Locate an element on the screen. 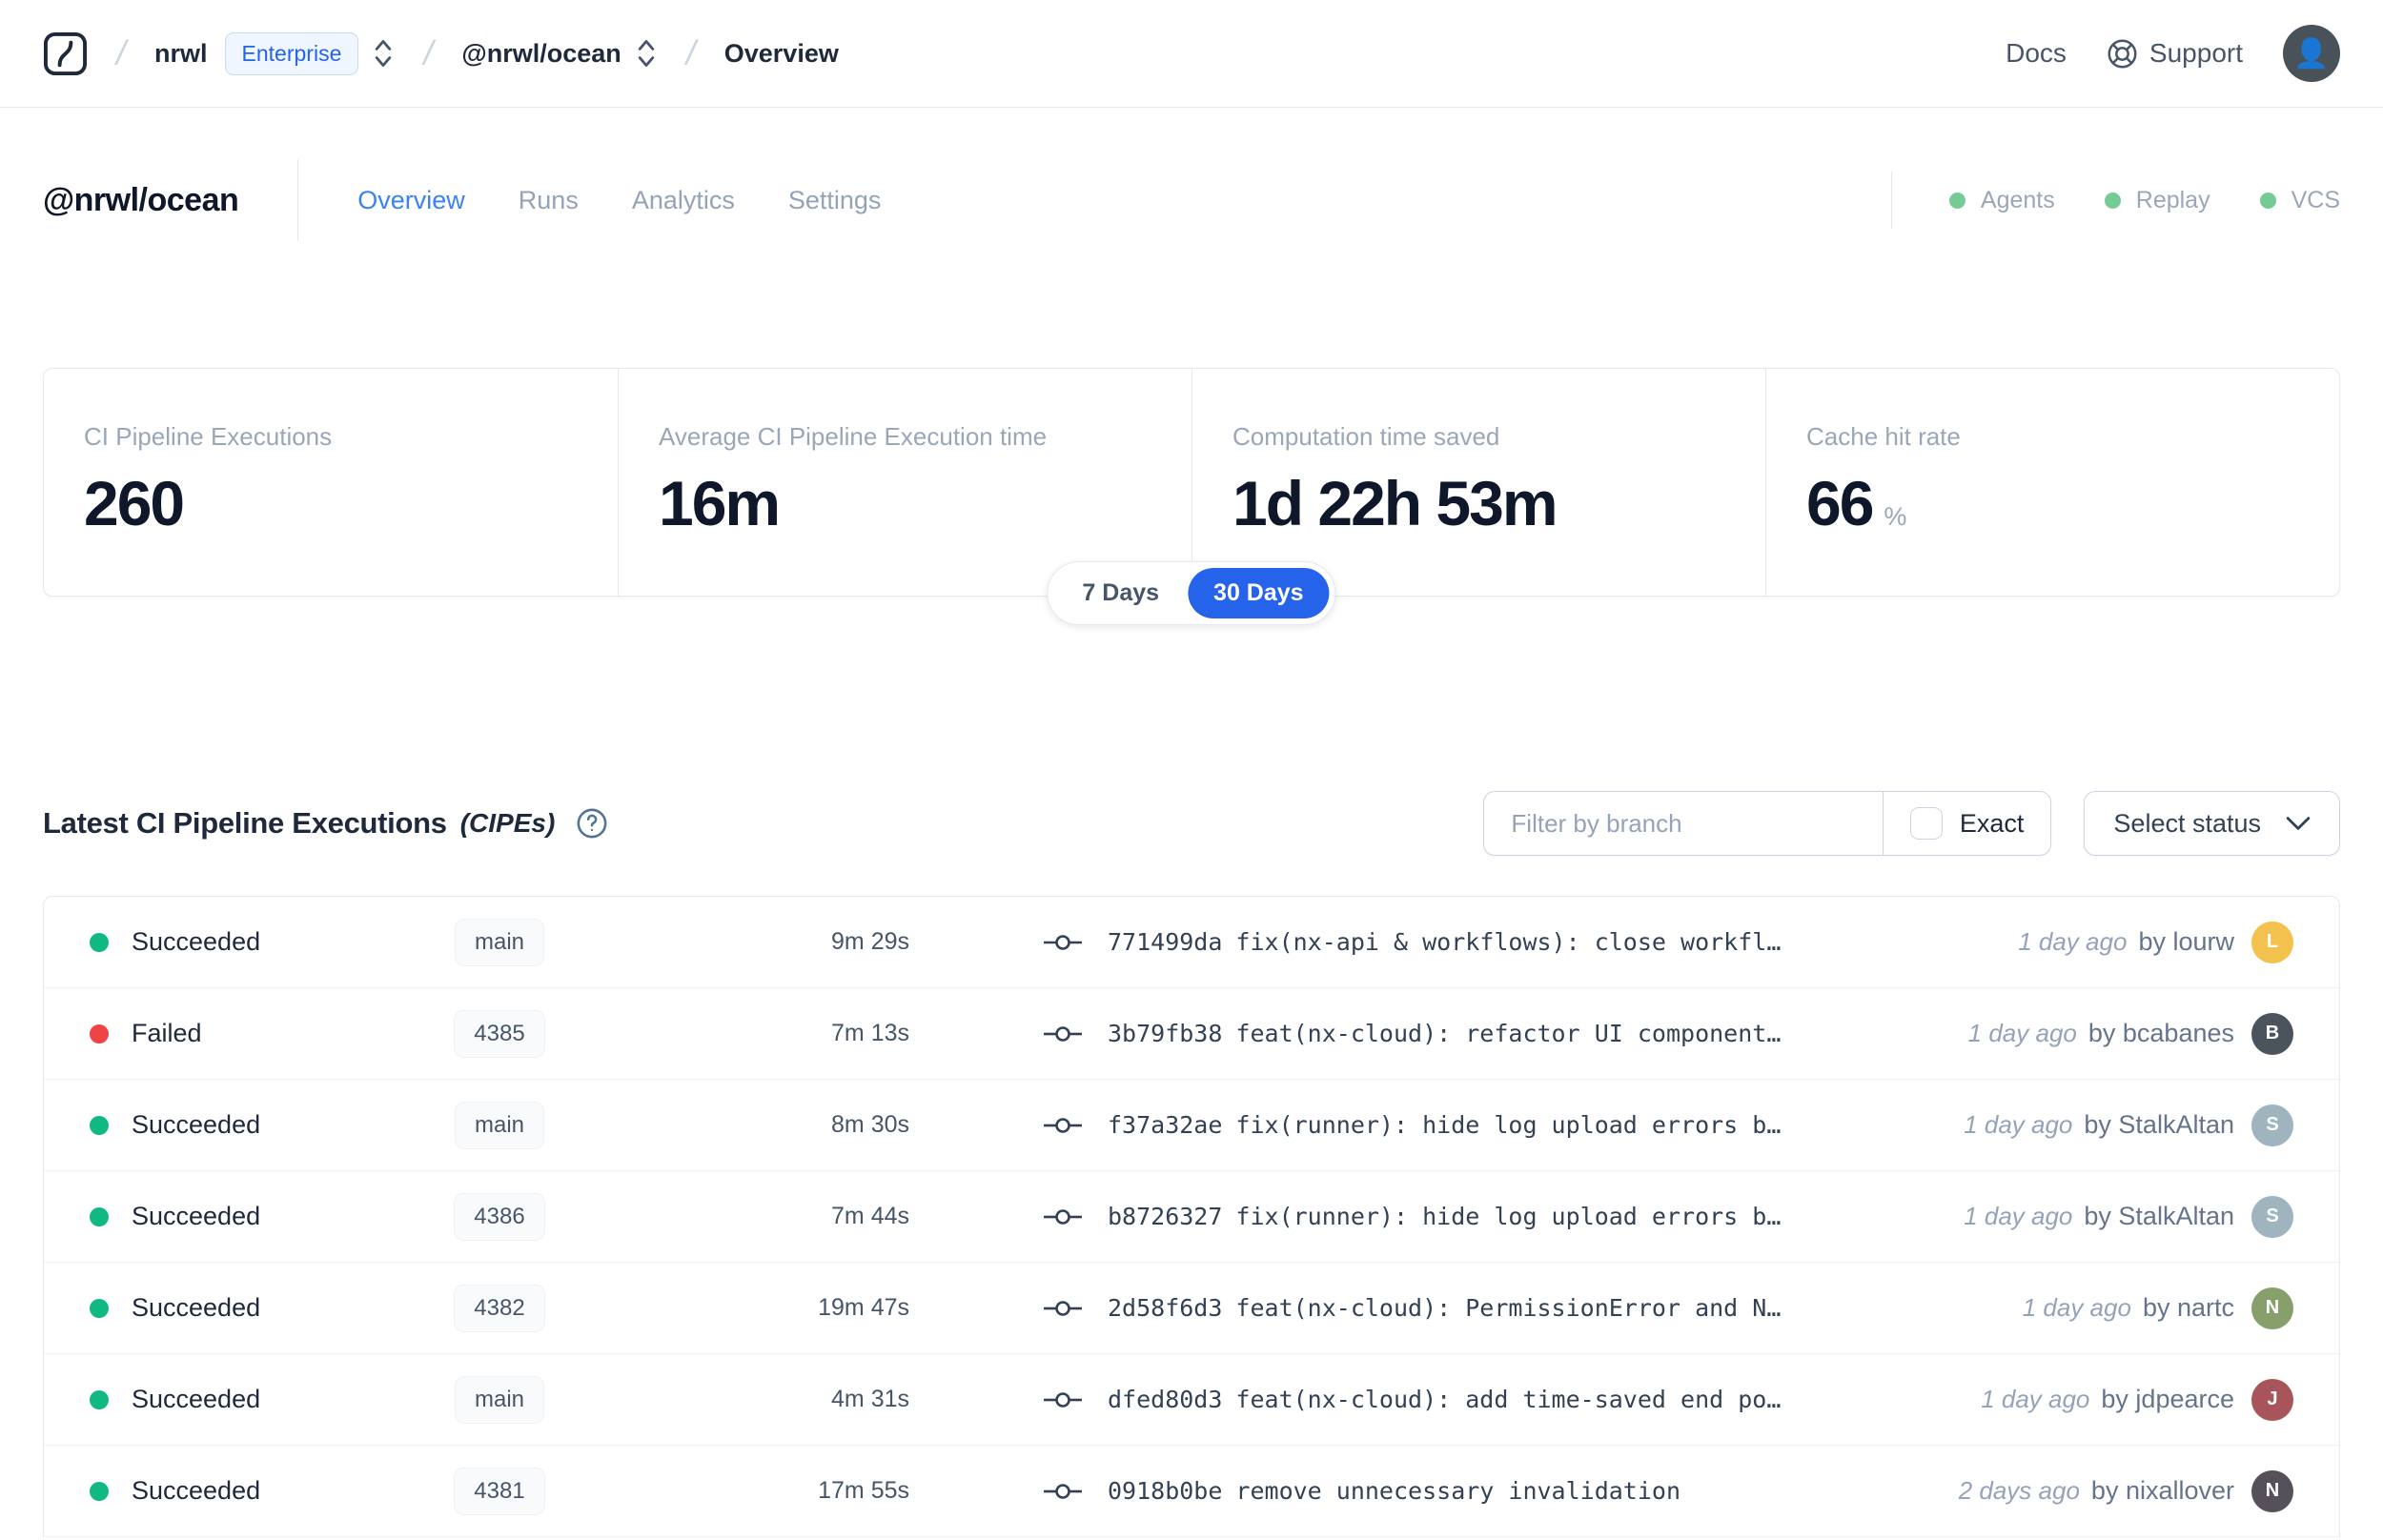 The image size is (2383, 1540). author: by bcabanes is located at coordinates (2161, 1033).